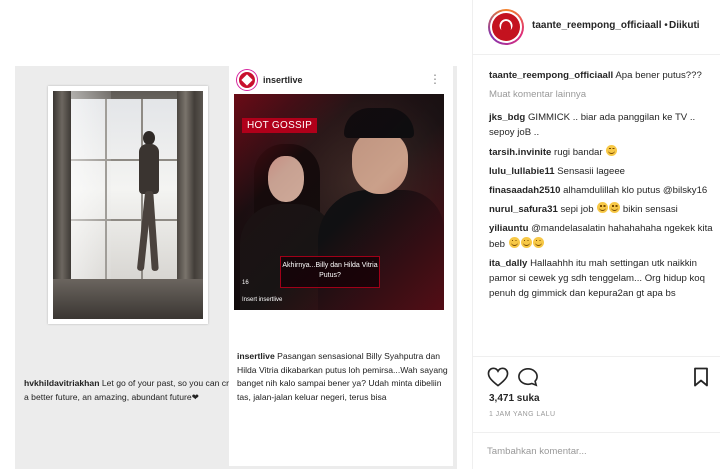 This screenshot has height=469, width=720. I want to click on comment-text: rugi bandar, so click(578, 152).